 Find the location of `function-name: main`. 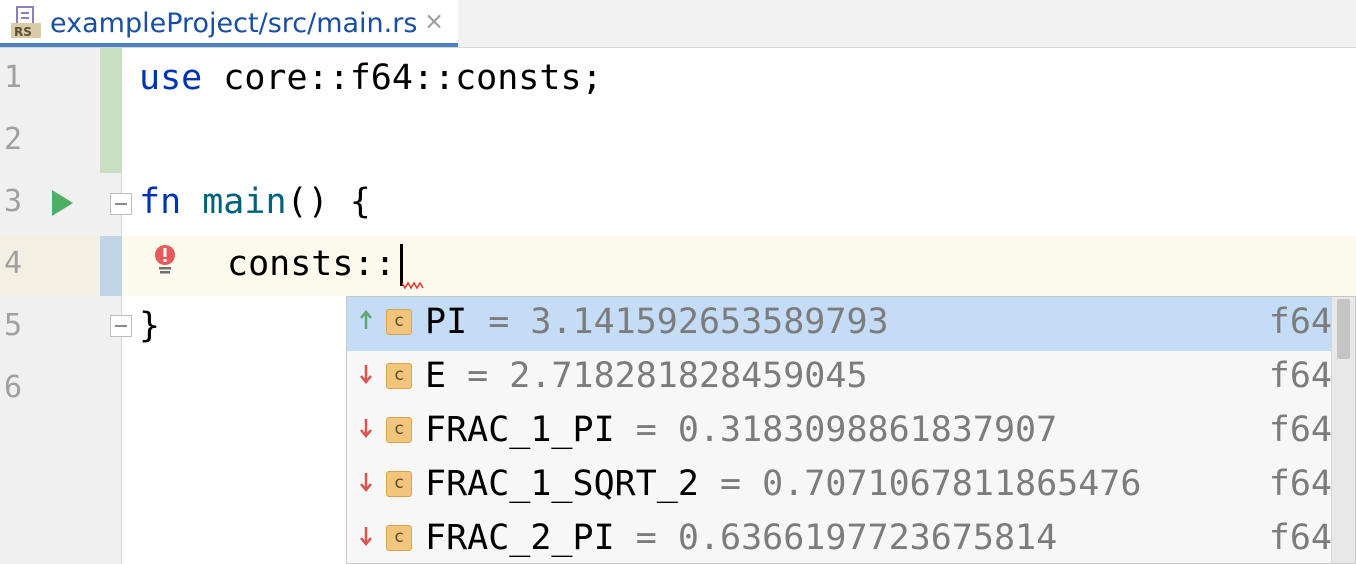

function-name: main is located at coordinates (244, 202).